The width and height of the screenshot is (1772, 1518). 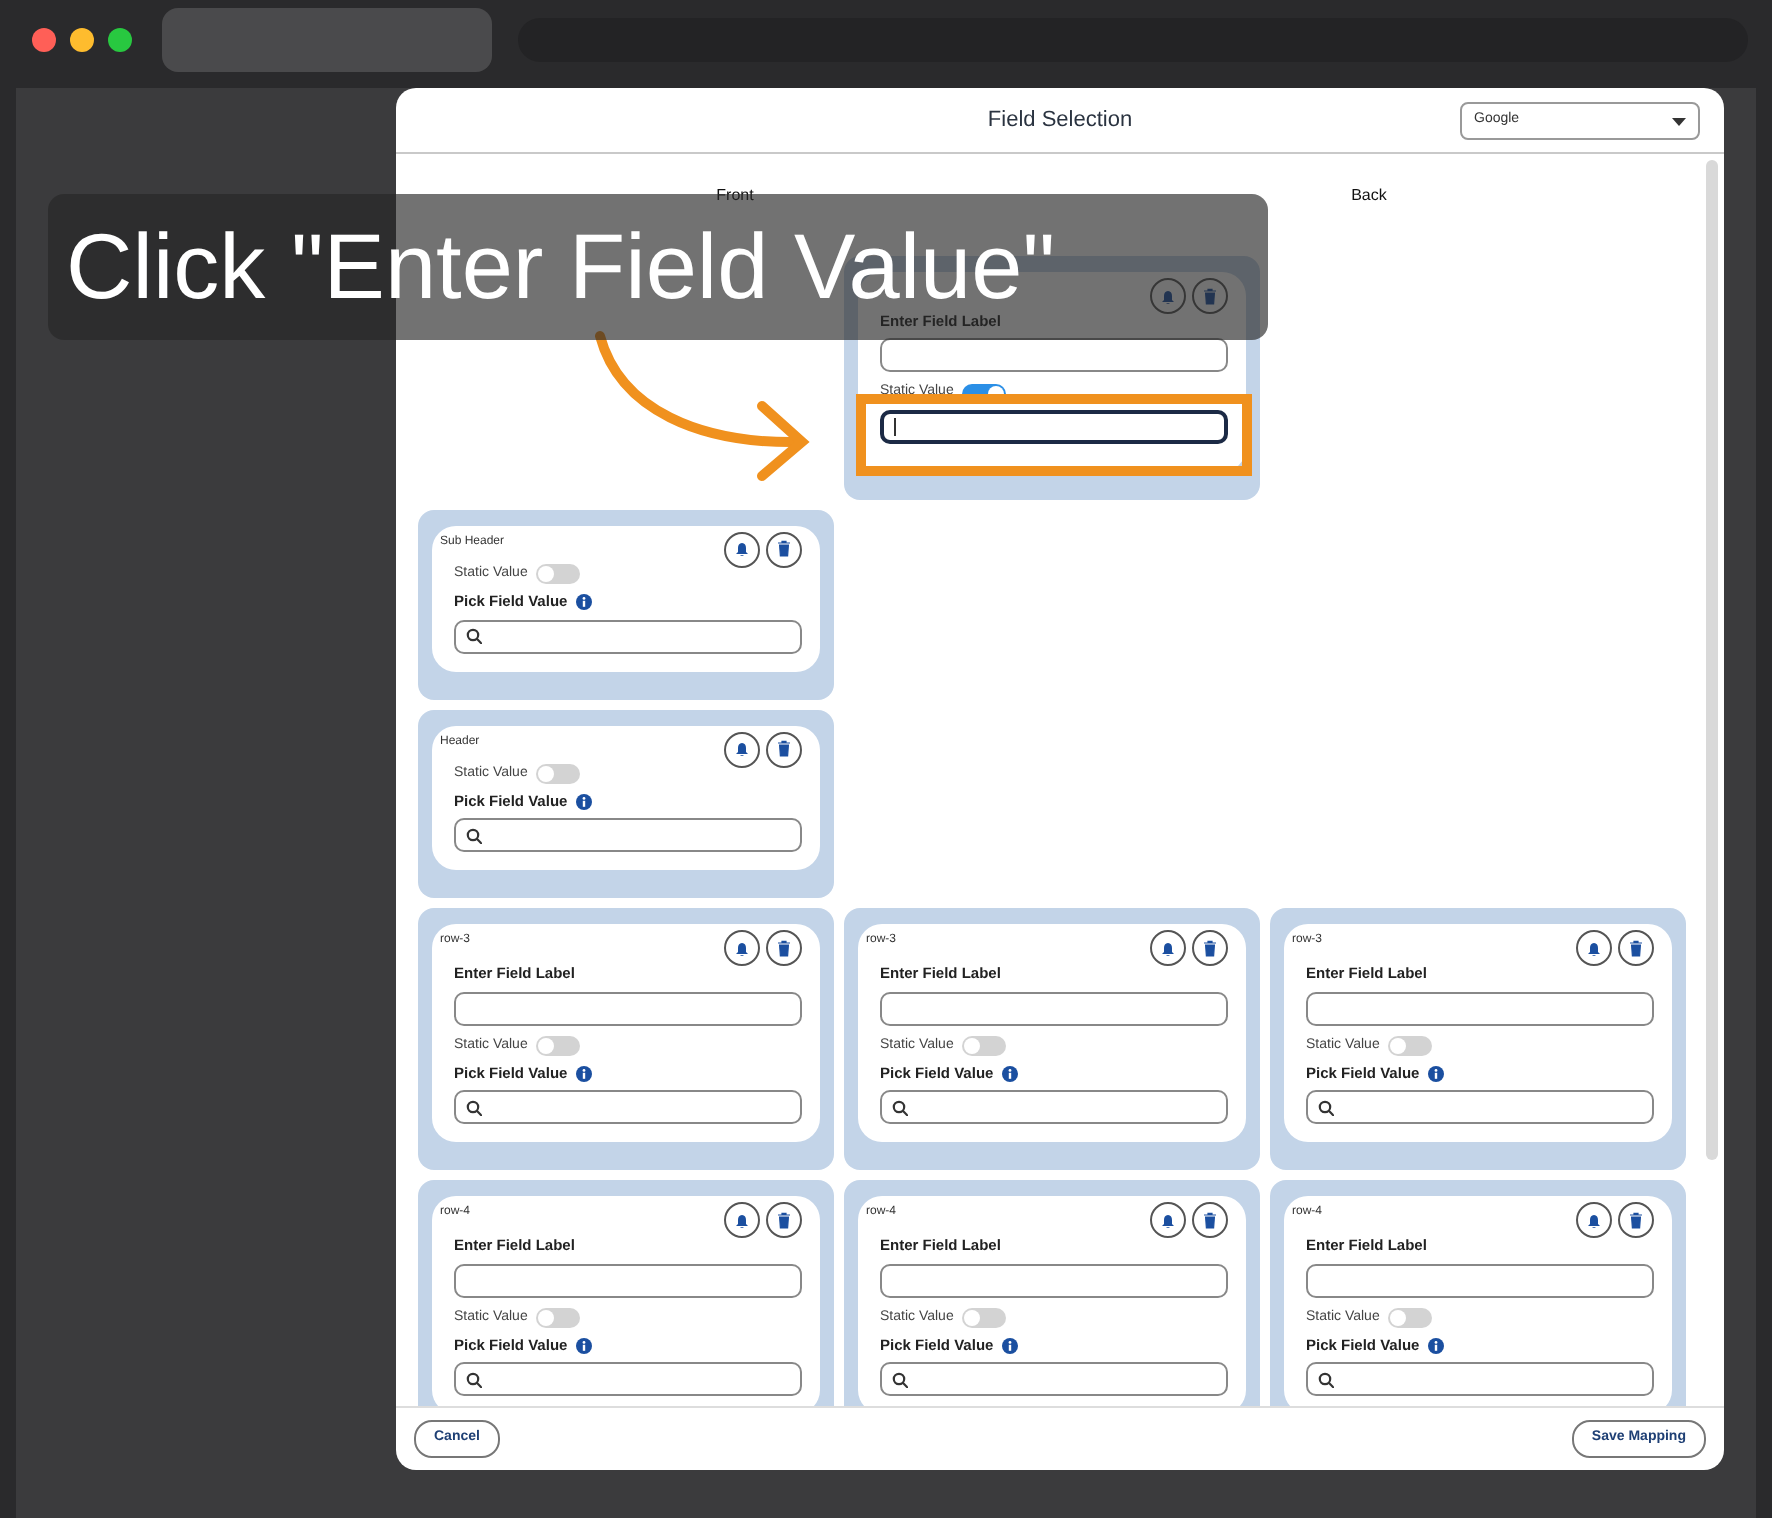 What do you see at coordinates (44, 40) in the screenshot?
I see `close-dot` at bounding box center [44, 40].